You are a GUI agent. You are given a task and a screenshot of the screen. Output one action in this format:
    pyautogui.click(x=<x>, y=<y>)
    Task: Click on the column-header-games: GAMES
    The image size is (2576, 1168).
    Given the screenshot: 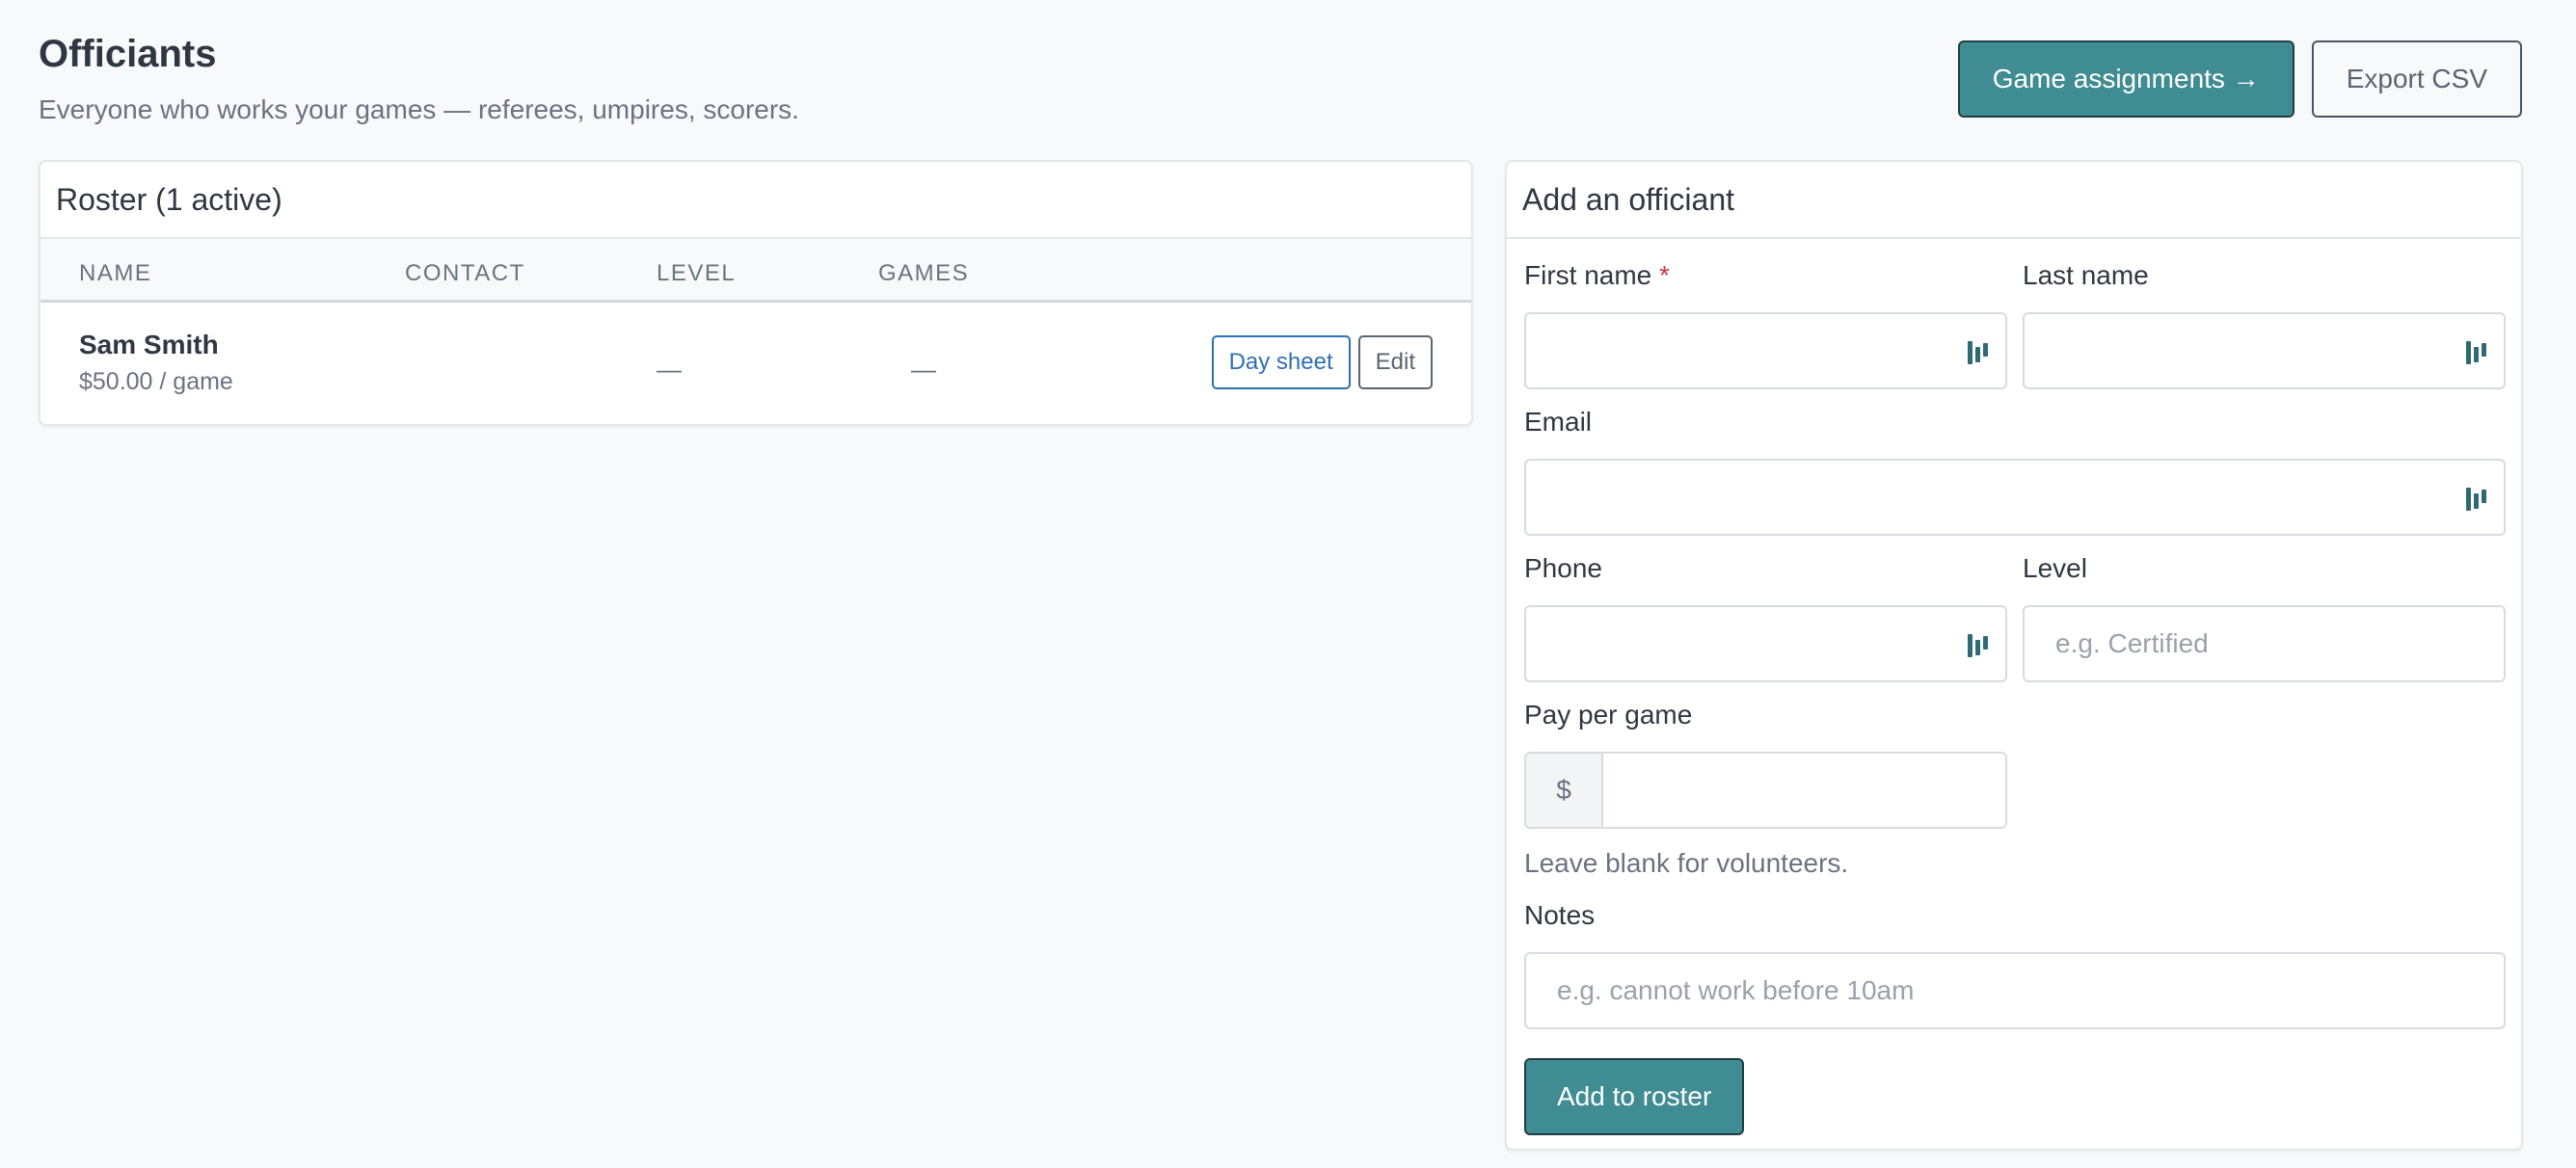 What is the action you would take?
    pyautogui.click(x=924, y=273)
    